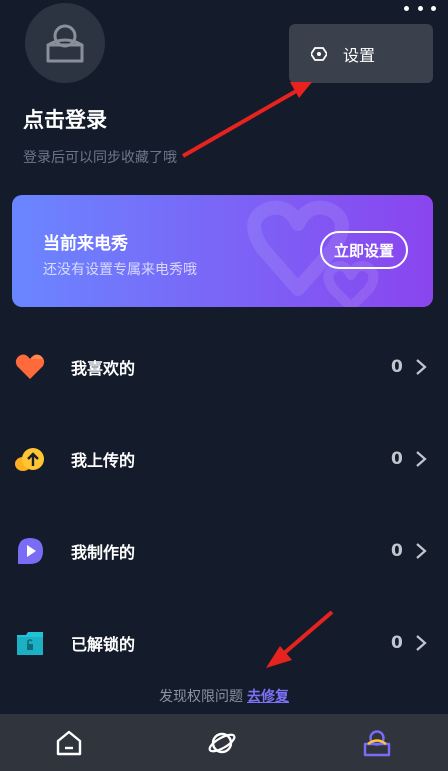 Image resolution: width=448 pixels, height=771 pixels. What do you see at coordinates (103, 460) in the screenshot?
I see `list-item-label: 我上传的` at bounding box center [103, 460].